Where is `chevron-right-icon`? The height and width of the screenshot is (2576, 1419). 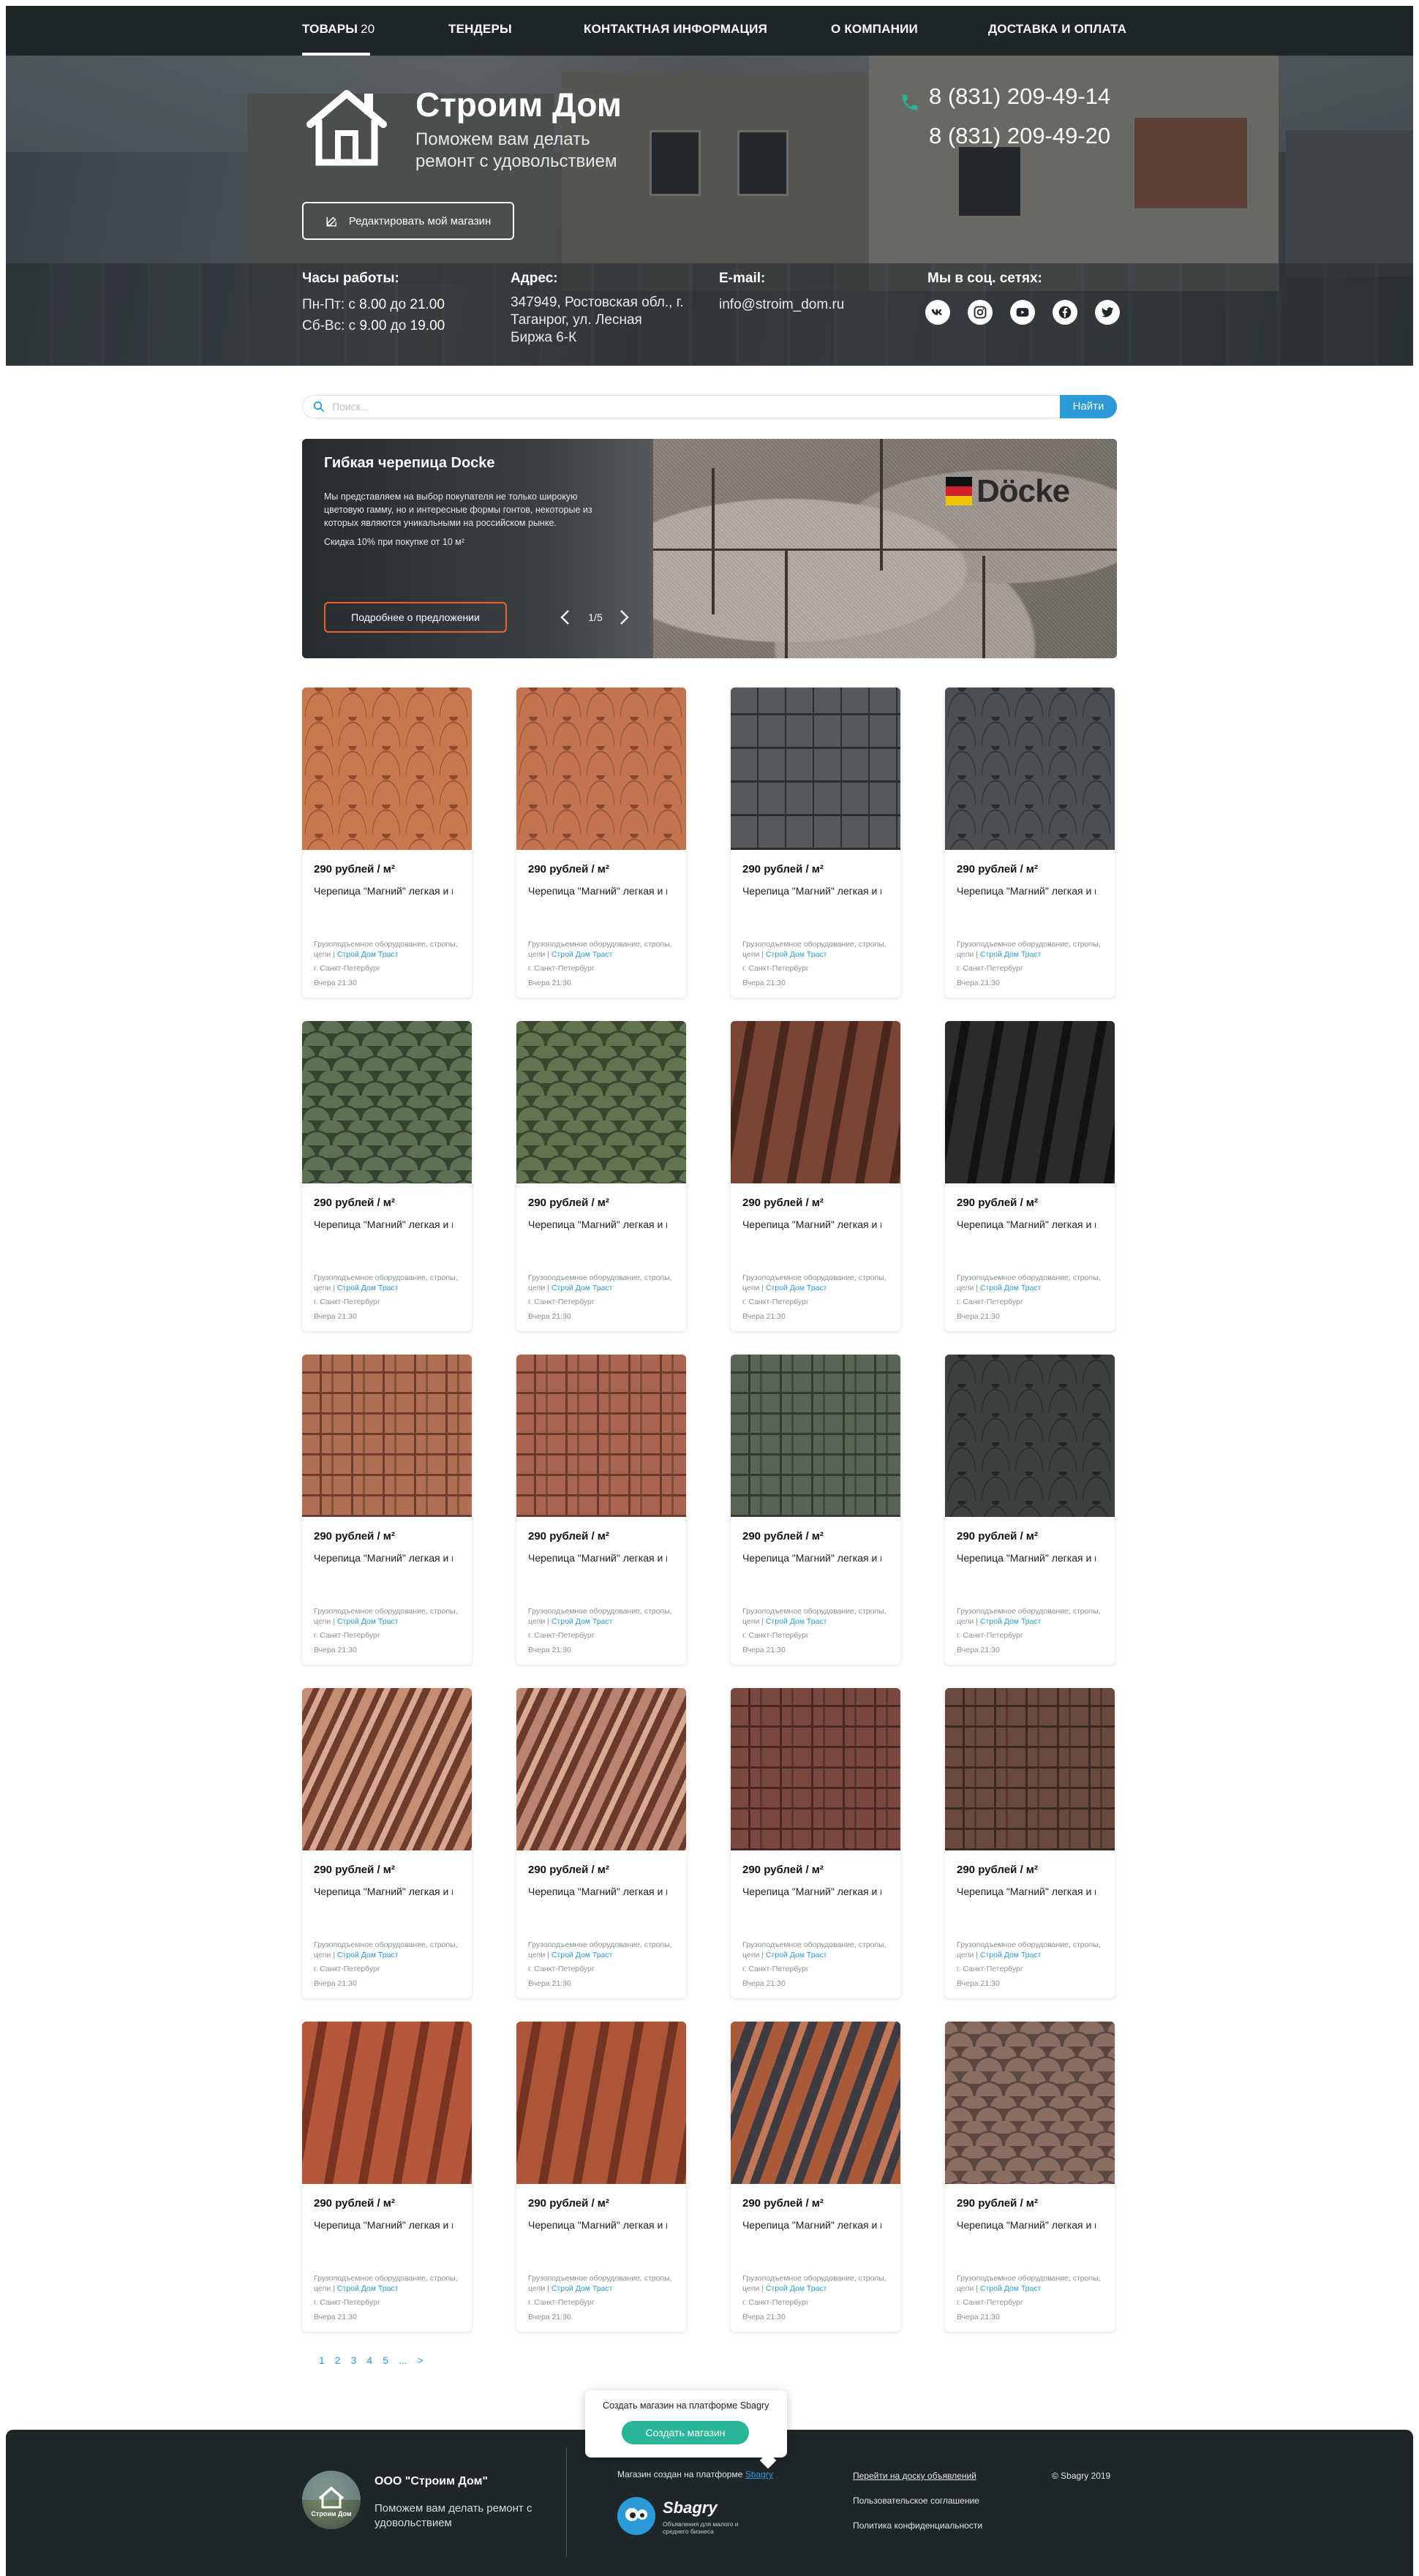
chevron-right-icon is located at coordinates (624, 617).